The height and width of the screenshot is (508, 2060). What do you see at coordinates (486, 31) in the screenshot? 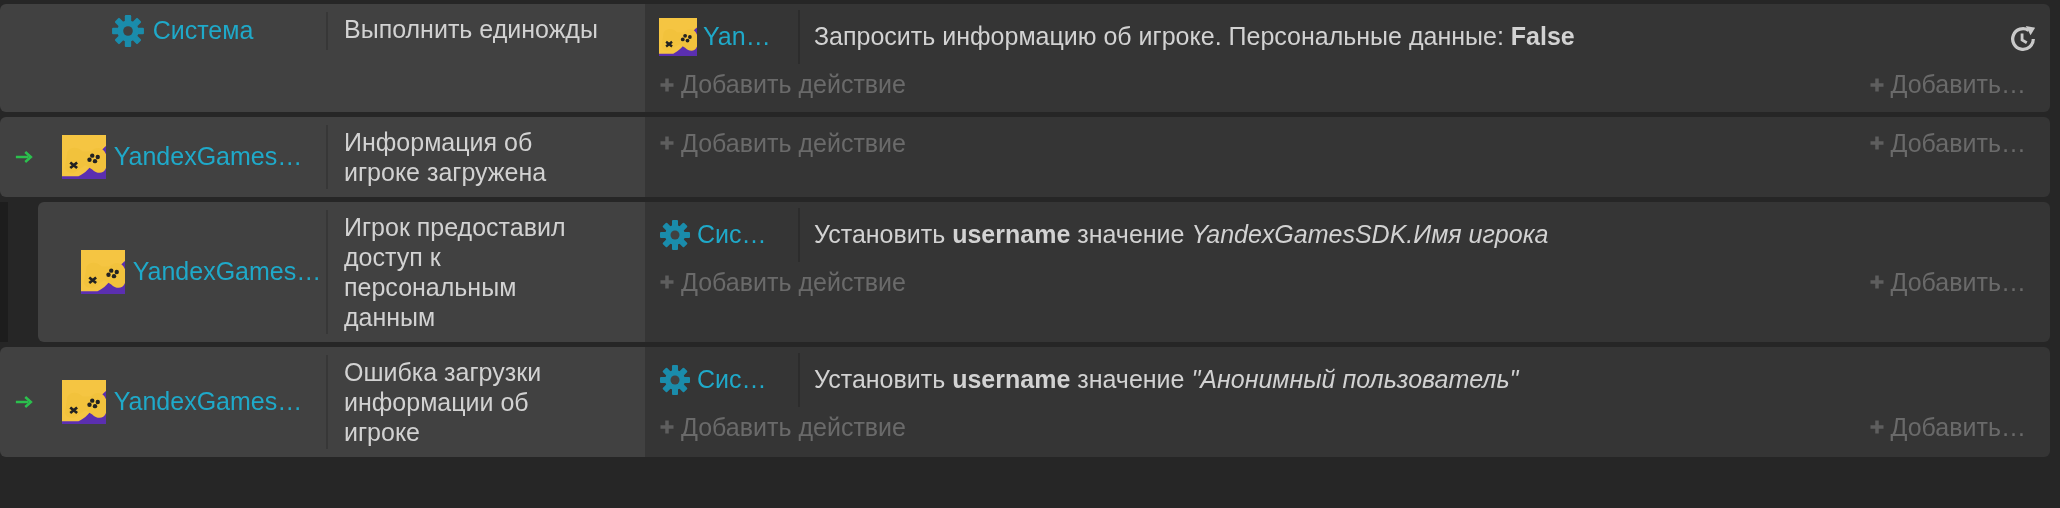
I see `condition-text: Выполнить единожды` at bounding box center [486, 31].